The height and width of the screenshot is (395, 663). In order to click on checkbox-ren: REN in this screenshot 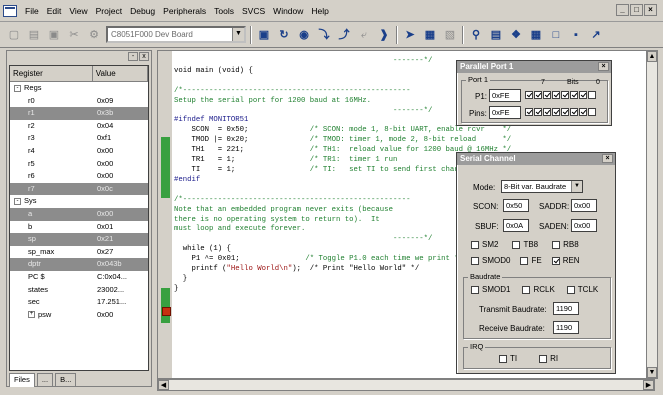, I will do `click(565, 260)`.